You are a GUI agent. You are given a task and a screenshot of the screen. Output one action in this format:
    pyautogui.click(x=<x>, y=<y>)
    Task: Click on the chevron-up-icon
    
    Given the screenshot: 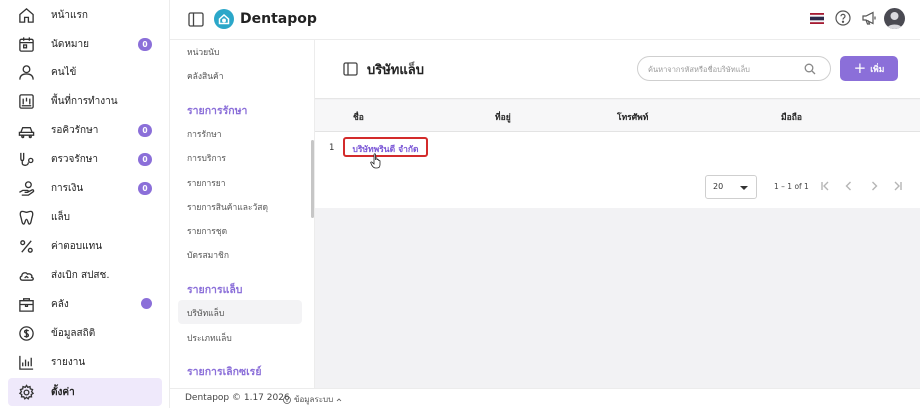 What is the action you would take?
    pyautogui.click(x=339, y=399)
    